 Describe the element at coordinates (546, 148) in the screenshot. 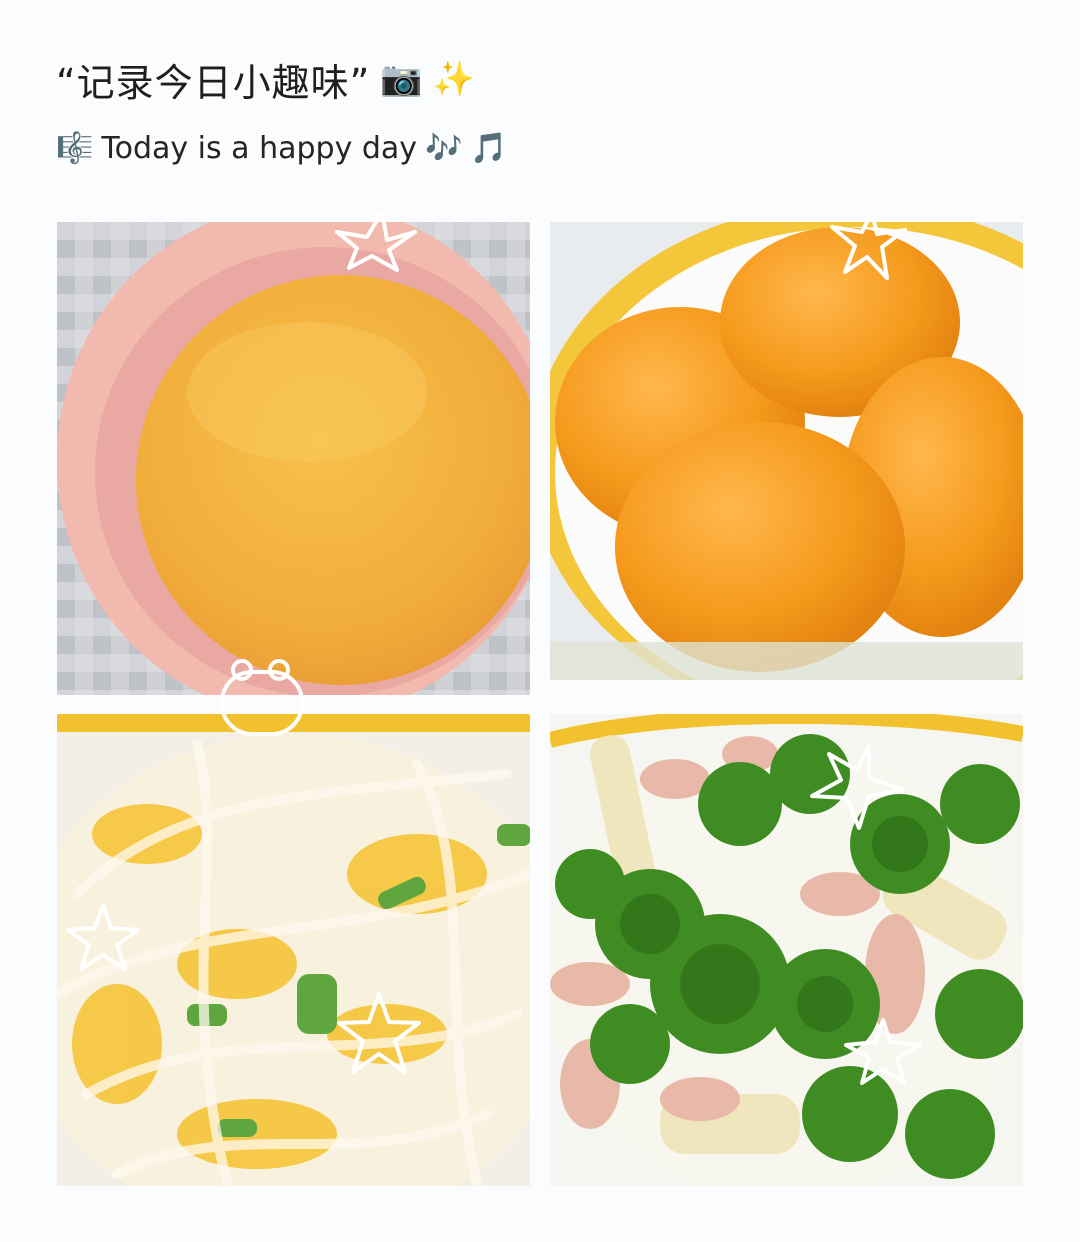

I see `subtitle-row: 🎼 Today is a happy day 🎶 🎵` at that location.